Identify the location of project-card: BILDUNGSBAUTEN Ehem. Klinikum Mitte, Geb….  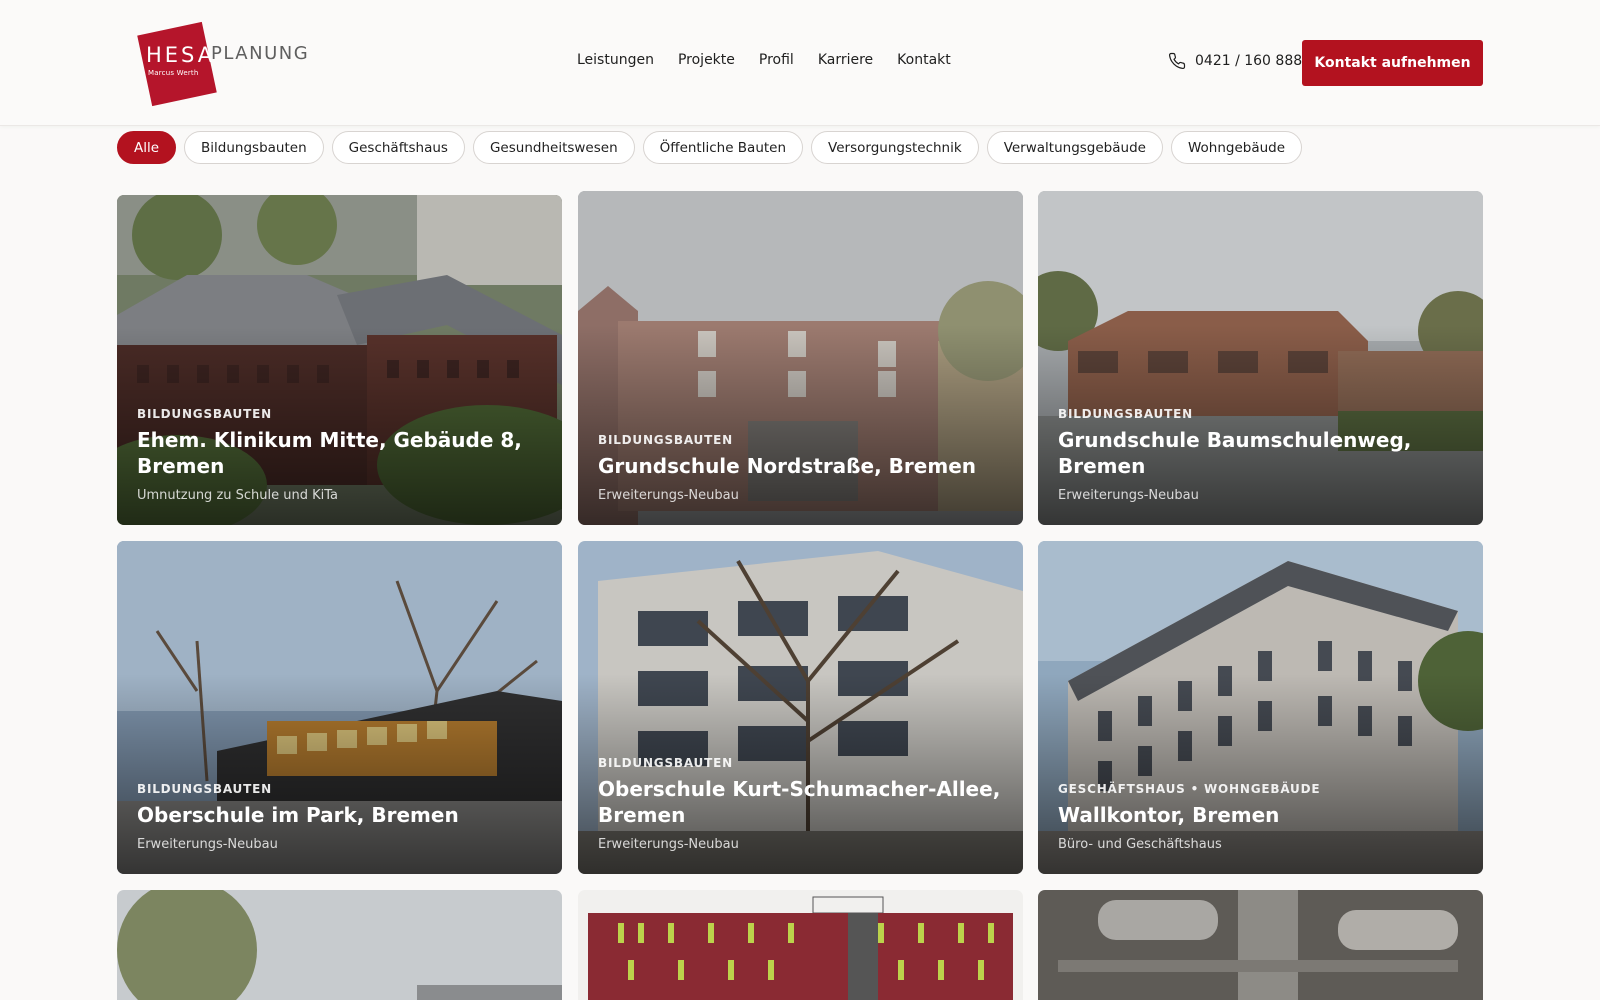
(339, 360).